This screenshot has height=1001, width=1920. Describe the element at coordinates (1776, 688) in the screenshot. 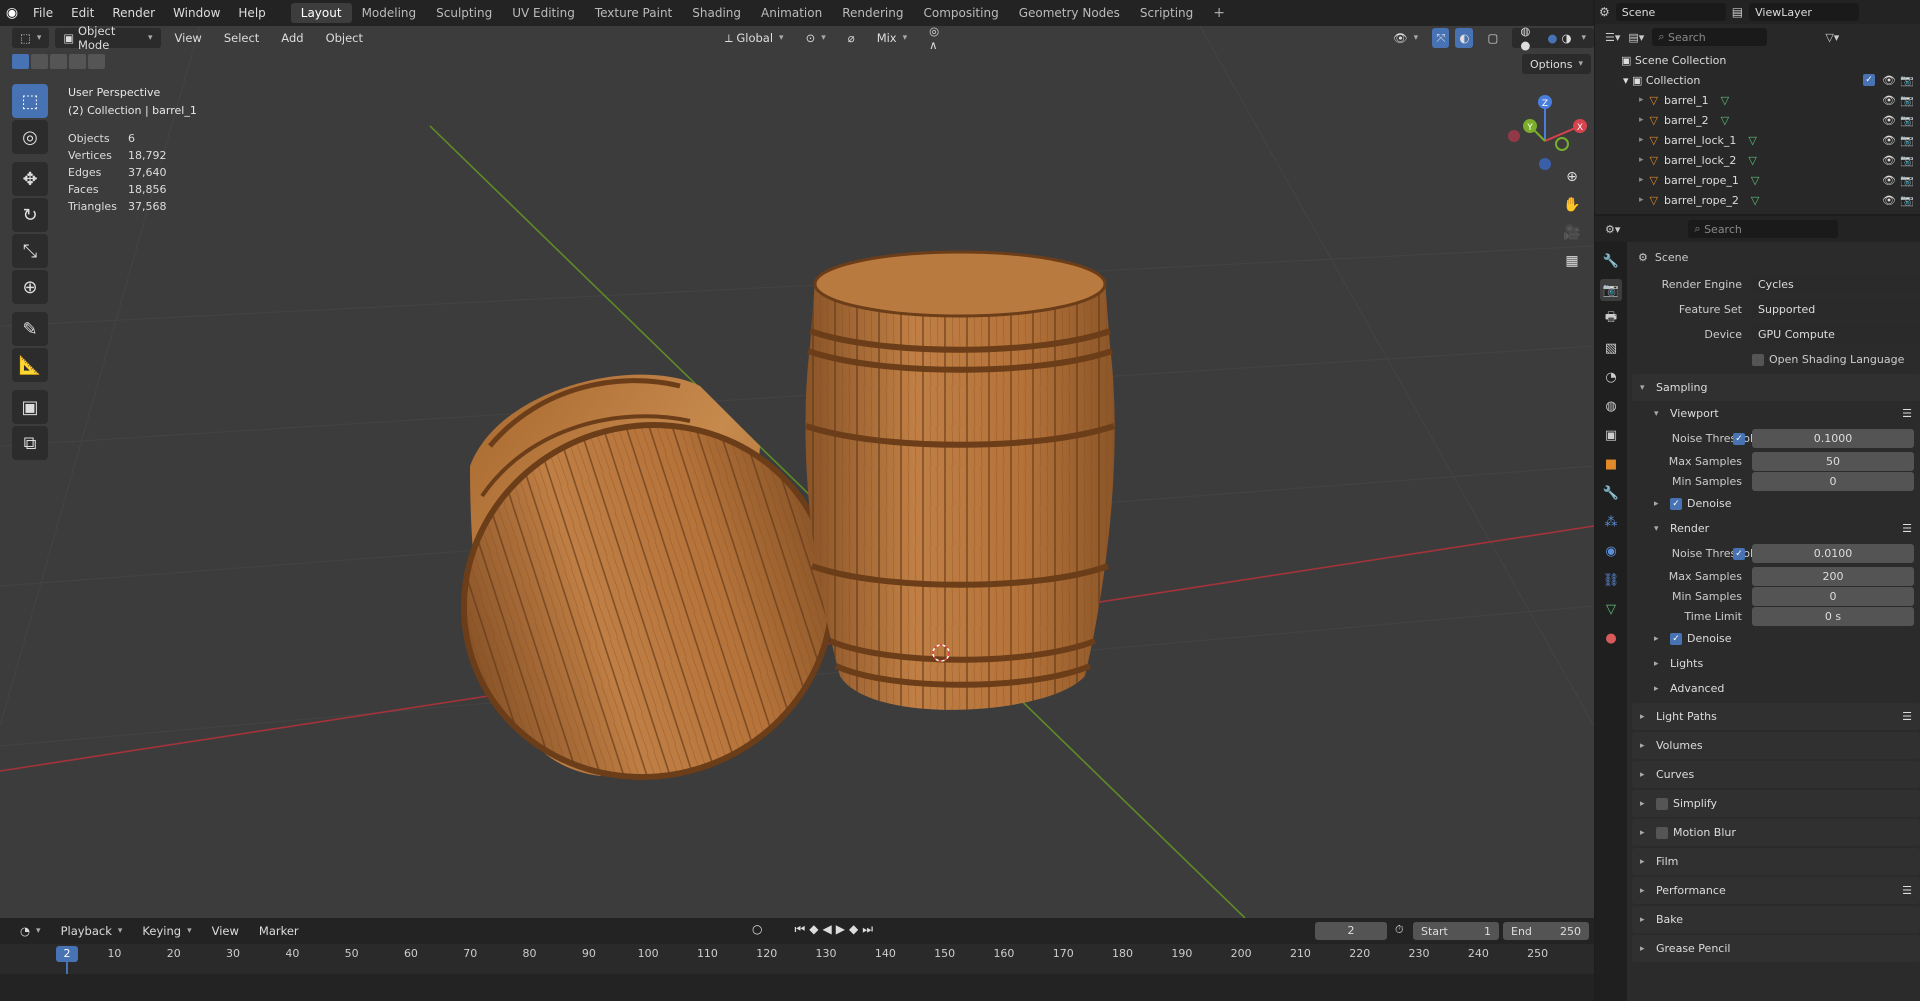

I see `advanced-subpanel: ▸ Advanced` at that location.